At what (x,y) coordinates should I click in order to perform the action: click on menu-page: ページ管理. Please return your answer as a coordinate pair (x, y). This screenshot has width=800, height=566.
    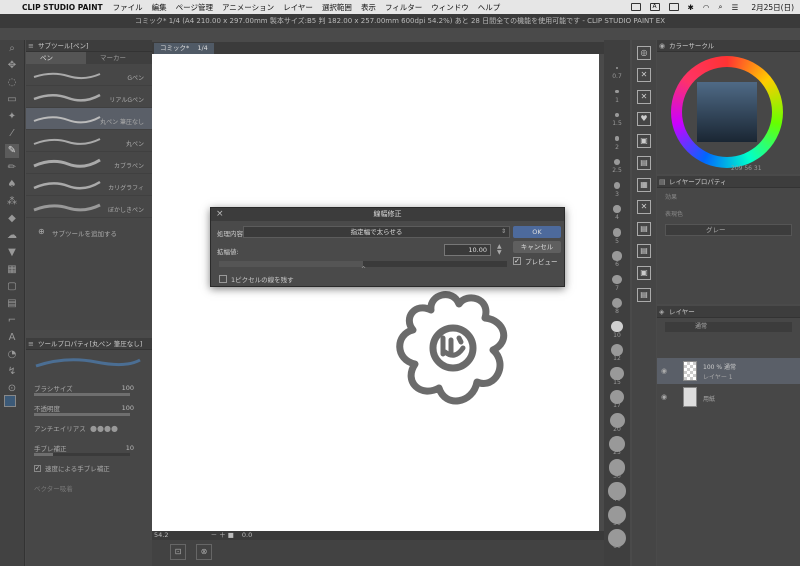
    Looking at the image, I should click on (194, 7).